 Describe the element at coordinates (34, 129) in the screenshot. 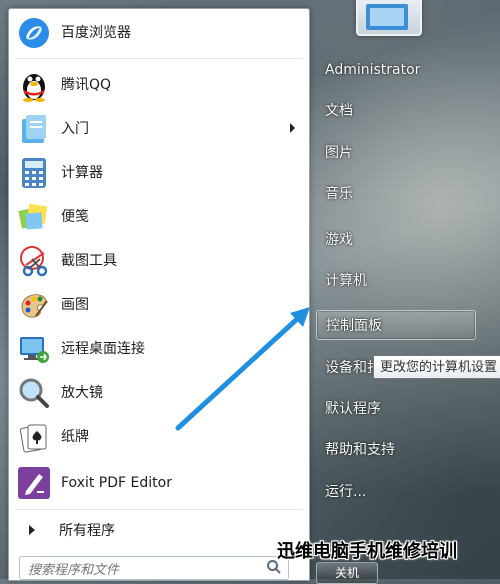

I see `getting-started-icon` at that location.